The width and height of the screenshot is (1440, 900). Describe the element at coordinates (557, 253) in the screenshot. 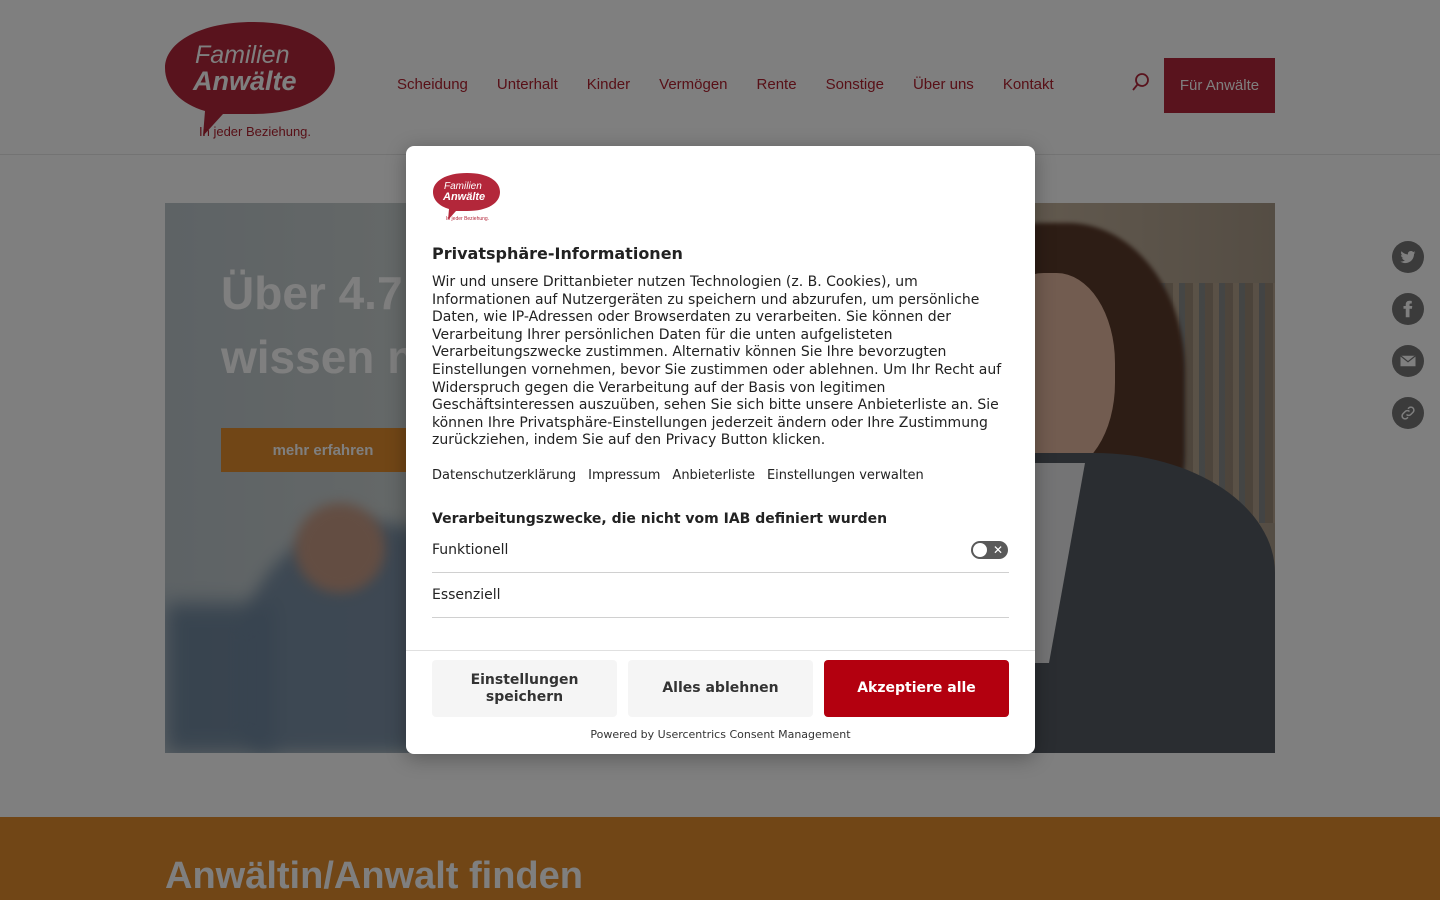

I see `dialog-title: Privatsphäre-Informationen` at that location.